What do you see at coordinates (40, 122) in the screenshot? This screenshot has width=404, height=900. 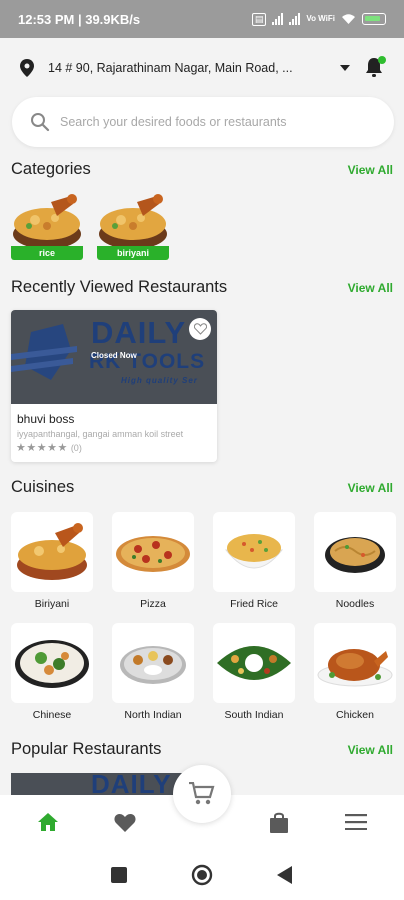 I see `search-icon` at bounding box center [40, 122].